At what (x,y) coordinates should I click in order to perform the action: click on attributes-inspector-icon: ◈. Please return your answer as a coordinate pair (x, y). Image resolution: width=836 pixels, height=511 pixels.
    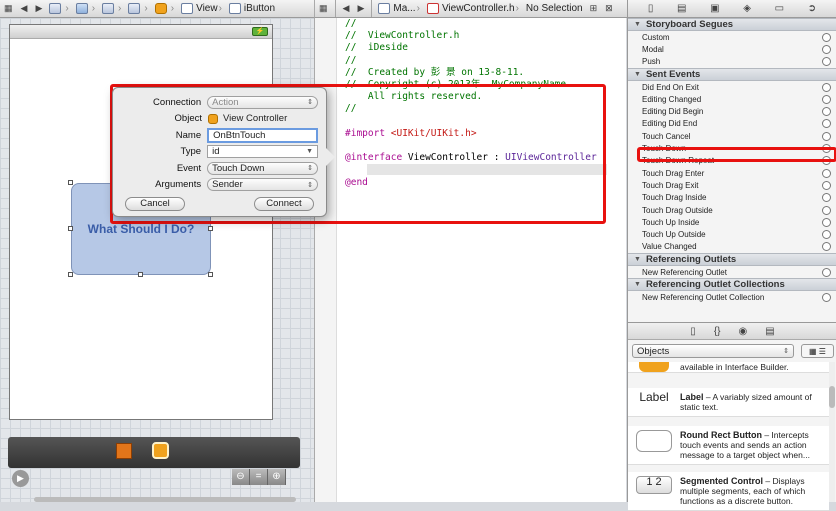
    Looking at the image, I should click on (747, 8).